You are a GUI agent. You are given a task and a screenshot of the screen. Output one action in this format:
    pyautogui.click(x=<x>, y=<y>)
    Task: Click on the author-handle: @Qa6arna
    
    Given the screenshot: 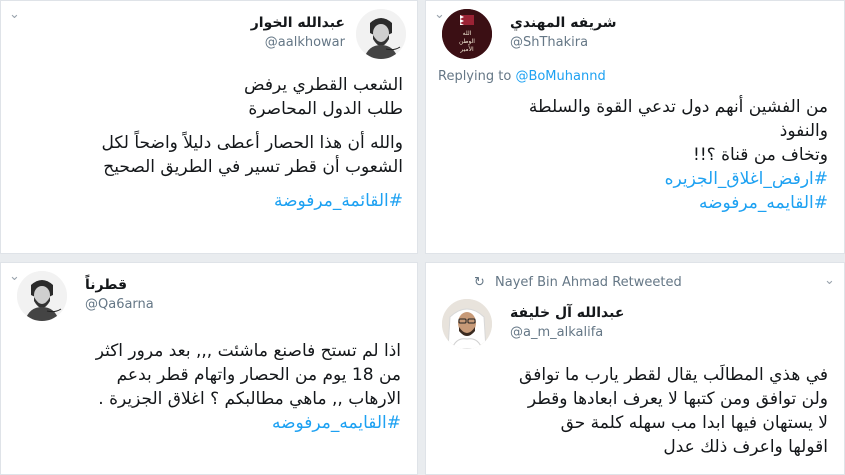 What is the action you would take?
    pyautogui.click(x=119, y=304)
    